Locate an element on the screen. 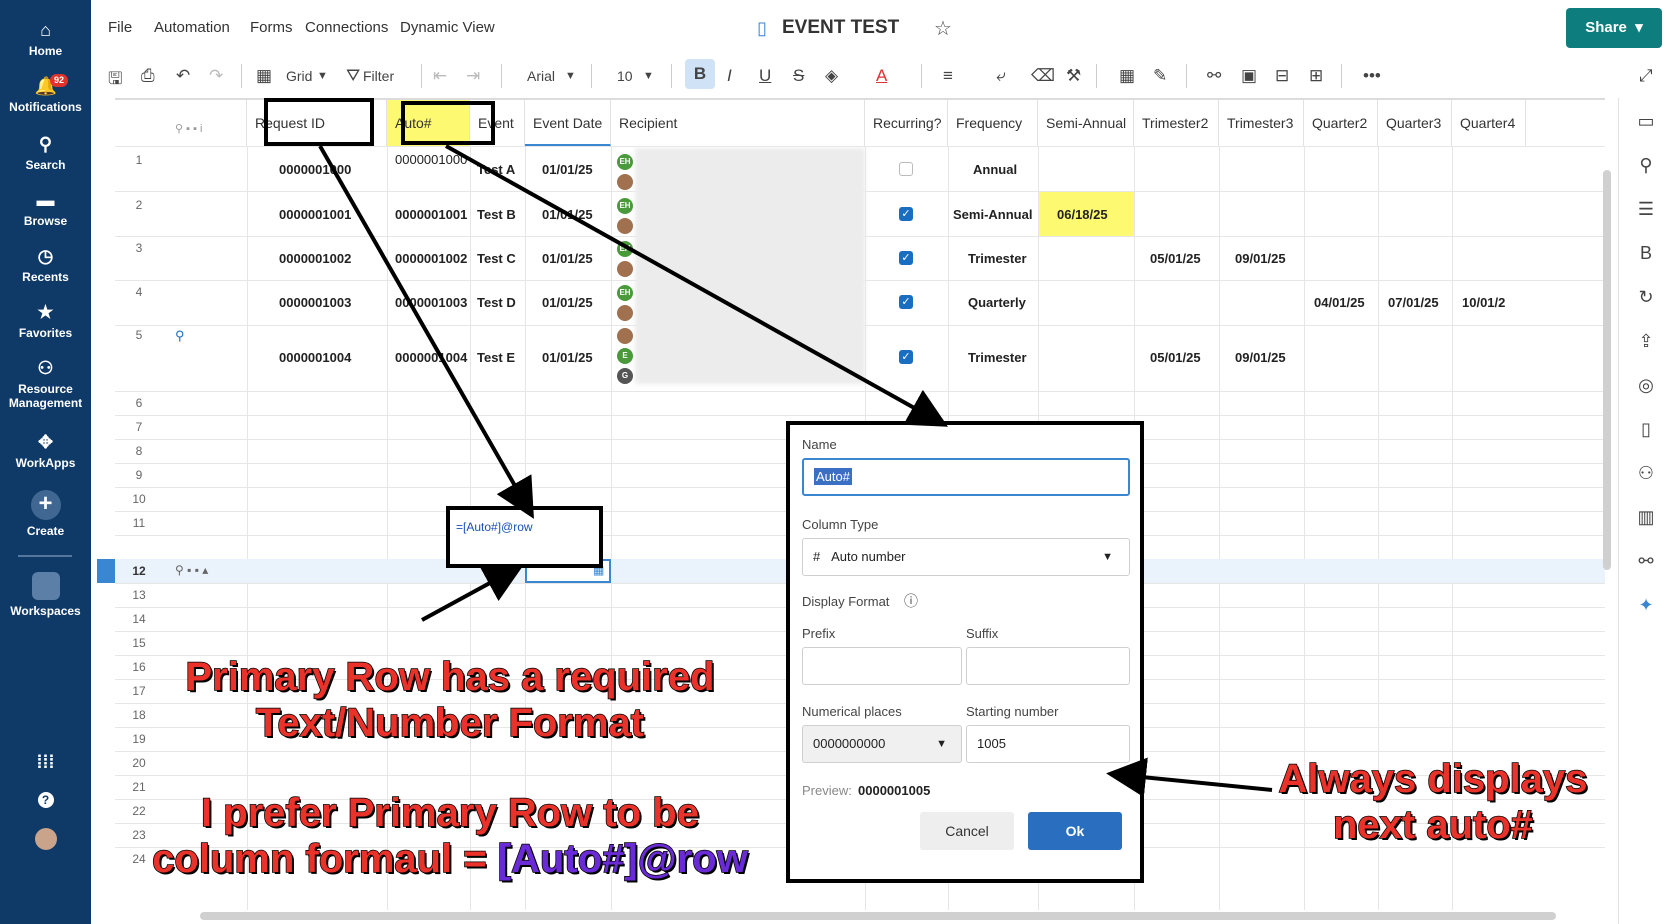  starting-number-input: 1005 is located at coordinates (1048, 744).